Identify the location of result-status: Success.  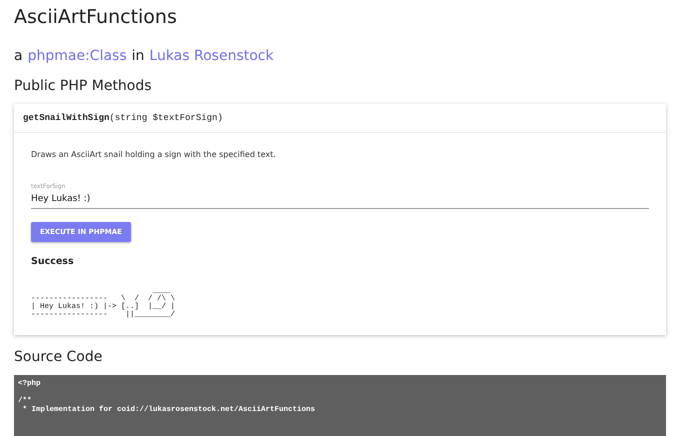
(53, 261).